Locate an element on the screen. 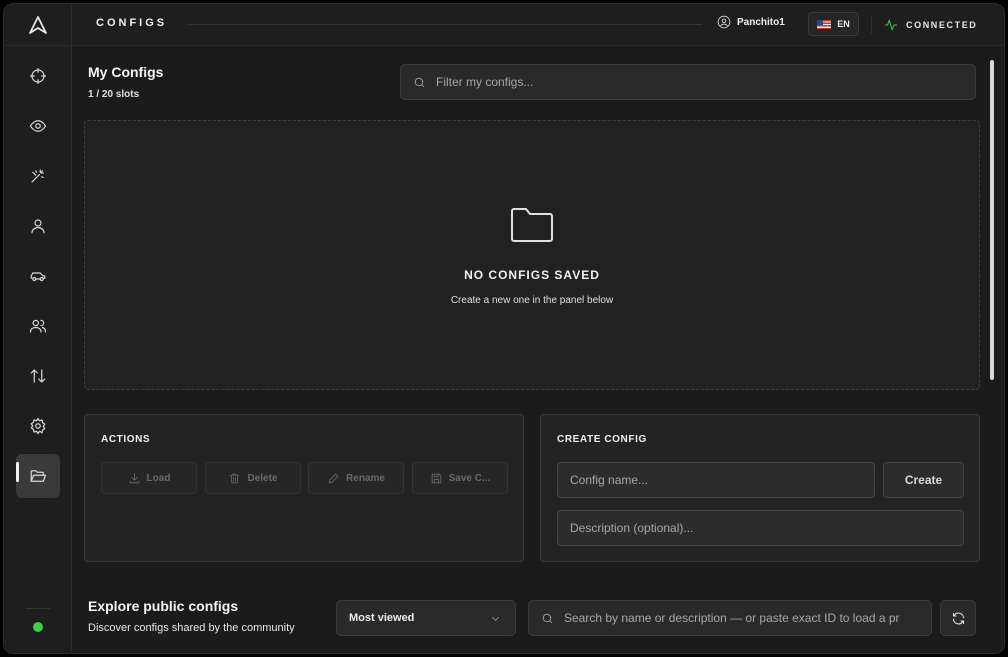 The width and height of the screenshot is (1008, 657). active-indicator is located at coordinates (17, 472).